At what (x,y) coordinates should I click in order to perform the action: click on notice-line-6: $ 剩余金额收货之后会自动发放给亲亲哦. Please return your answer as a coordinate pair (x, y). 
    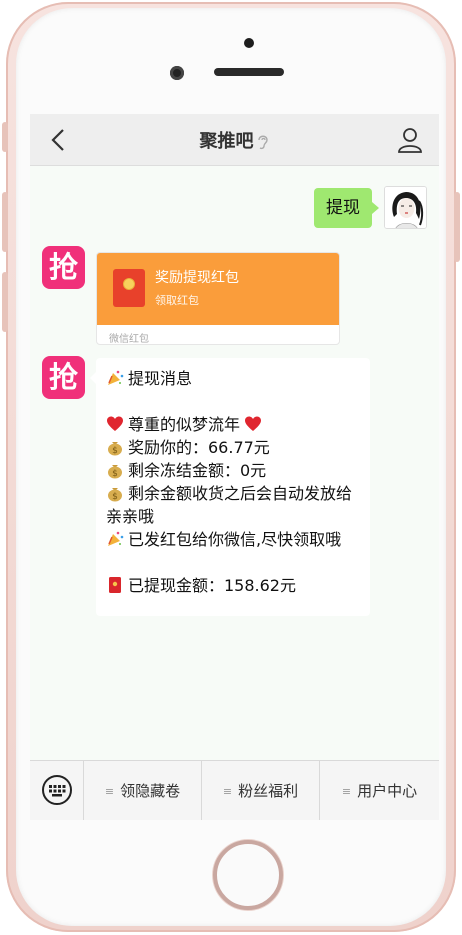
    Looking at the image, I should click on (233, 505).